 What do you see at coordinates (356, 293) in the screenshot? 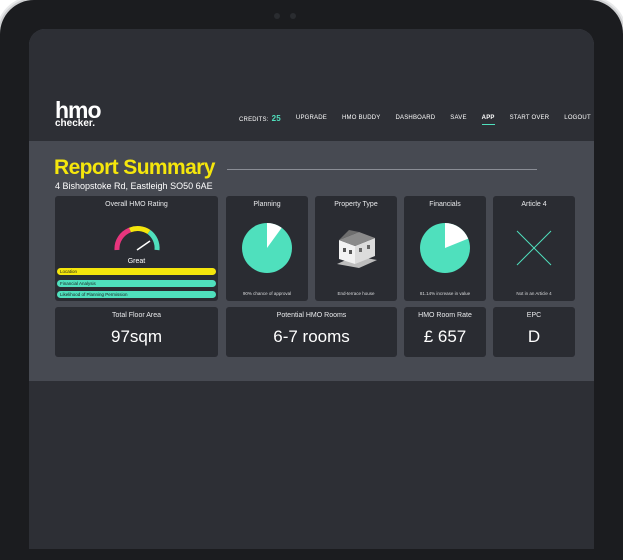
I see `card-caption: End-terrace house` at bounding box center [356, 293].